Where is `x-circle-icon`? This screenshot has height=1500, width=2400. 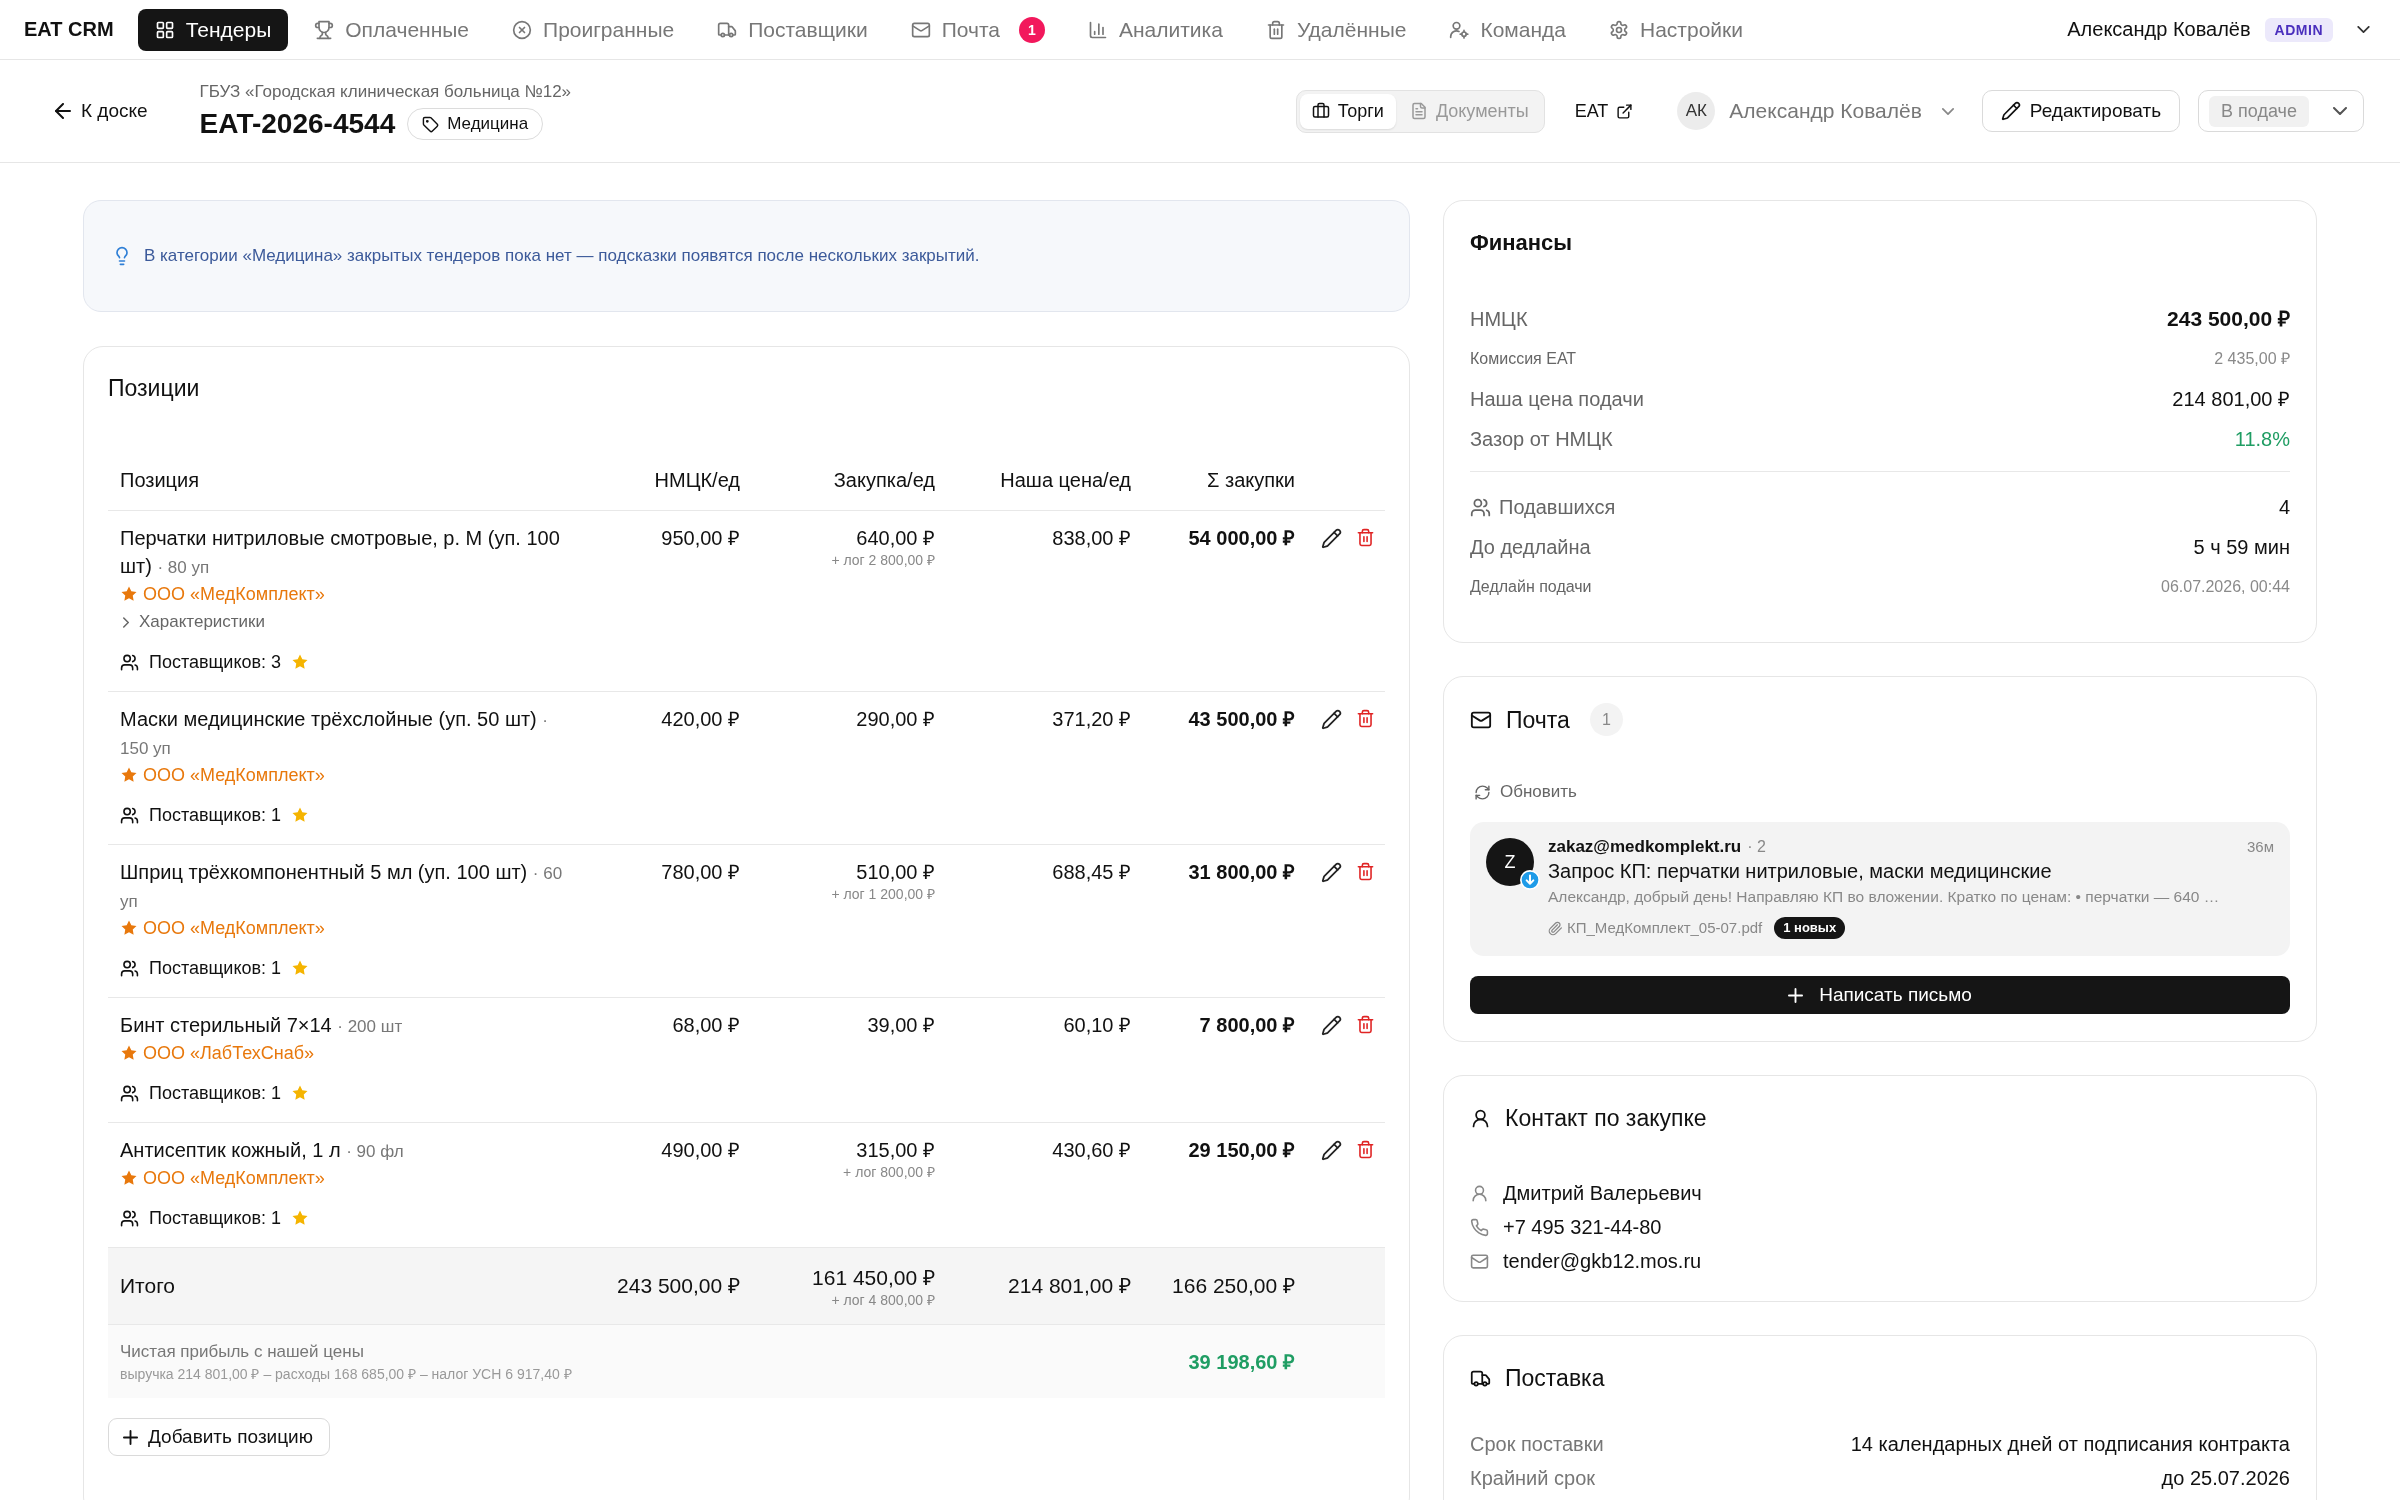 x-circle-icon is located at coordinates (522, 29).